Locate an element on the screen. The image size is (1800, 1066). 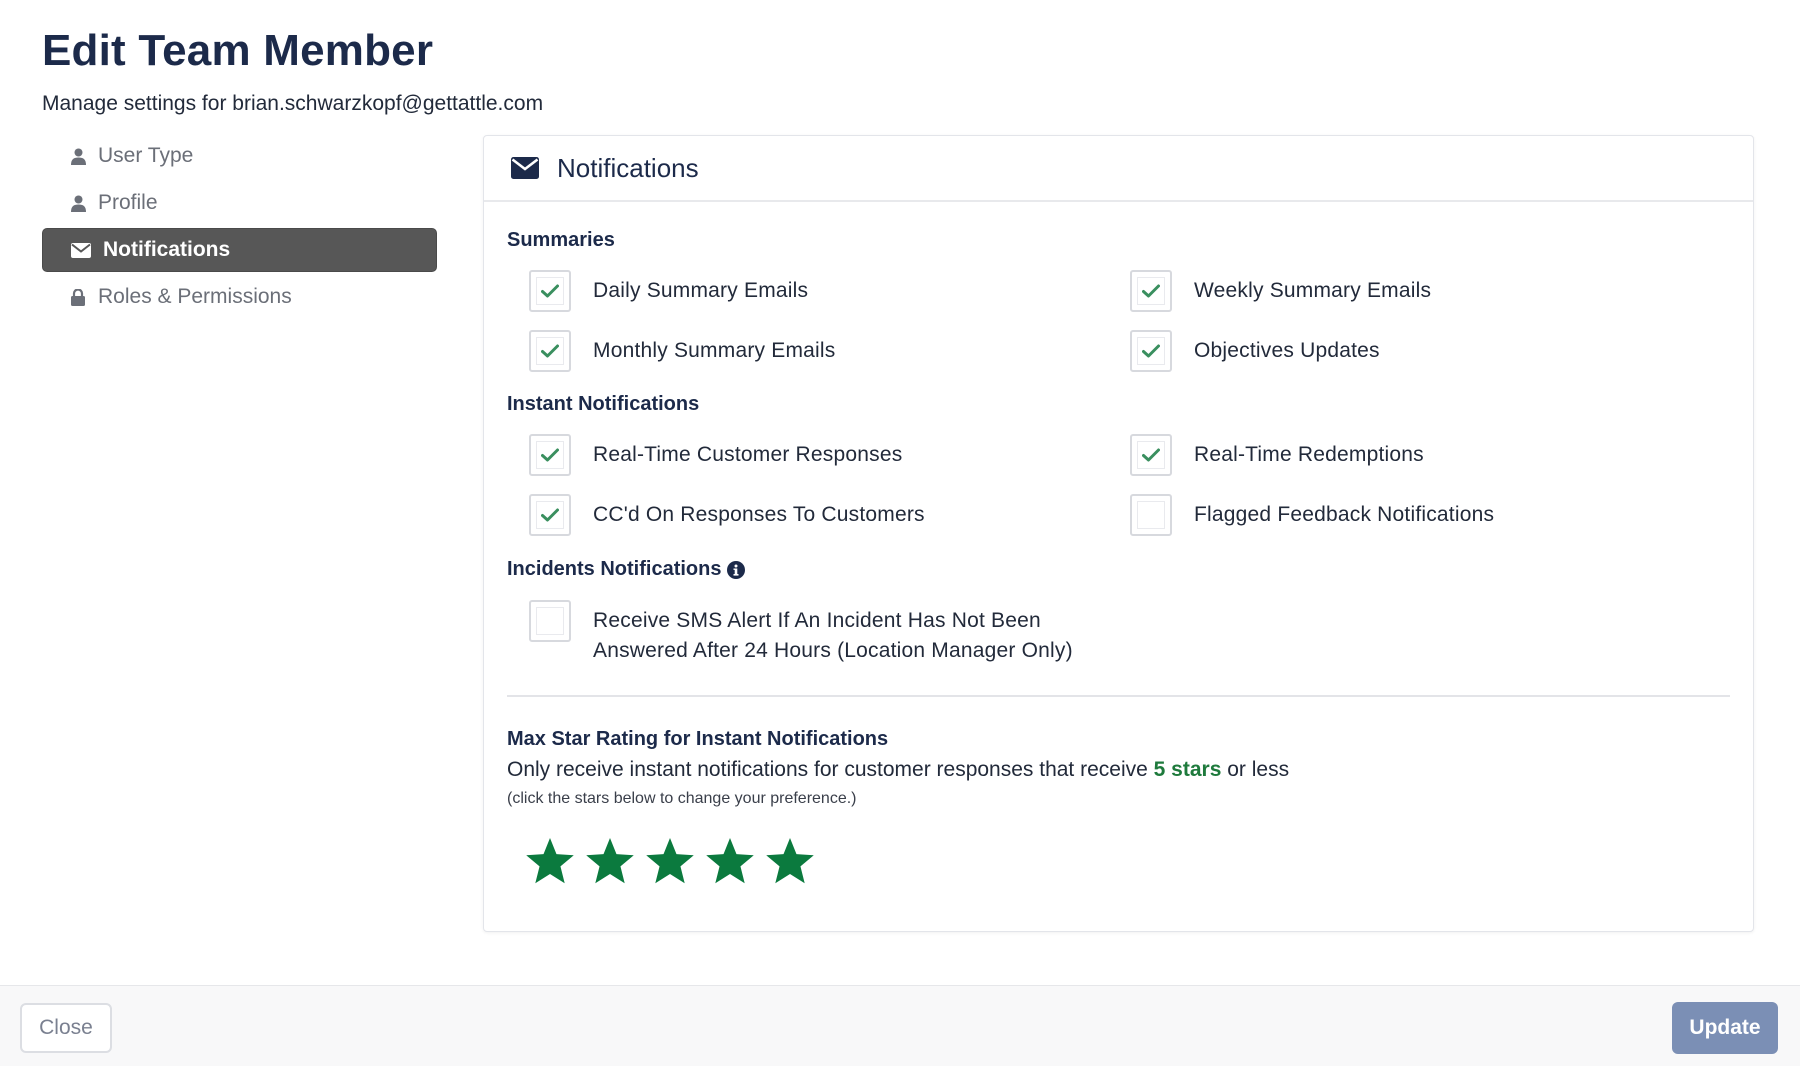
objectives-updates-checkbox is located at coordinates (1151, 351).